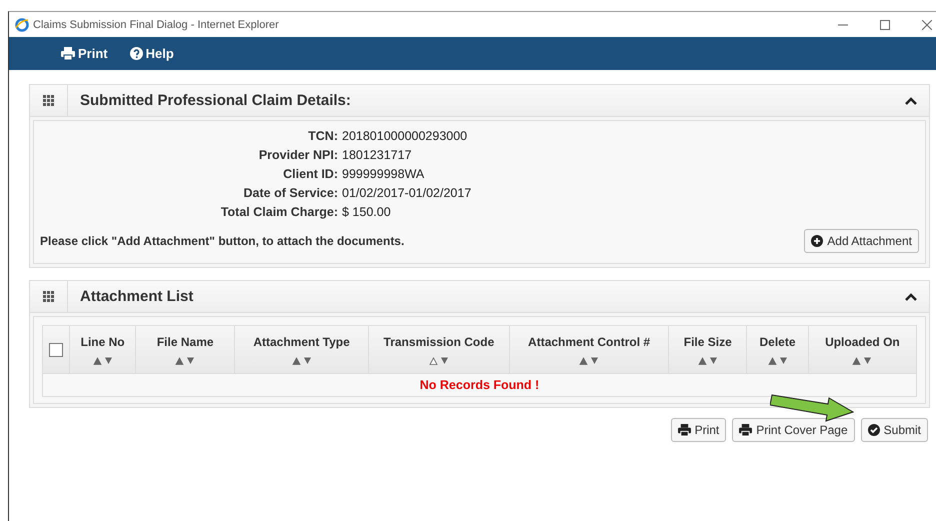 Image resolution: width=936 pixels, height=521 pixels. What do you see at coordinates (777, 341) in the screenshot?
I see `column-header: Delete` at bounding box center [777, 341].